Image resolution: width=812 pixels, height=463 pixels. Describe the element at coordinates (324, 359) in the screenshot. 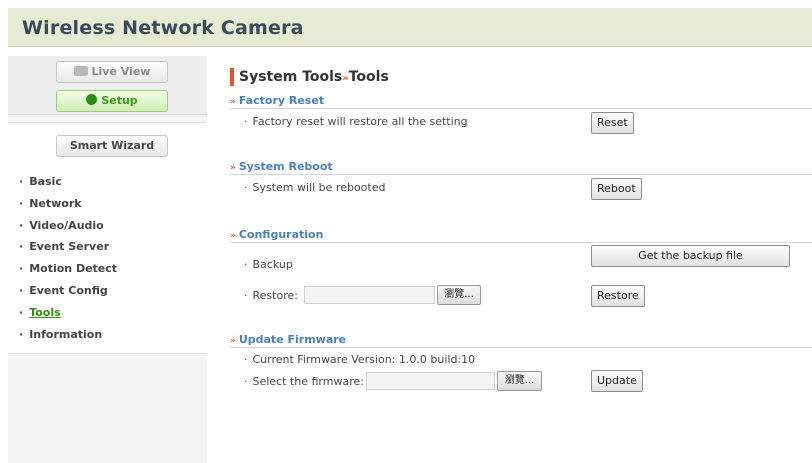

I see `firmware-version-label: Current Firmware Version:` at that location.